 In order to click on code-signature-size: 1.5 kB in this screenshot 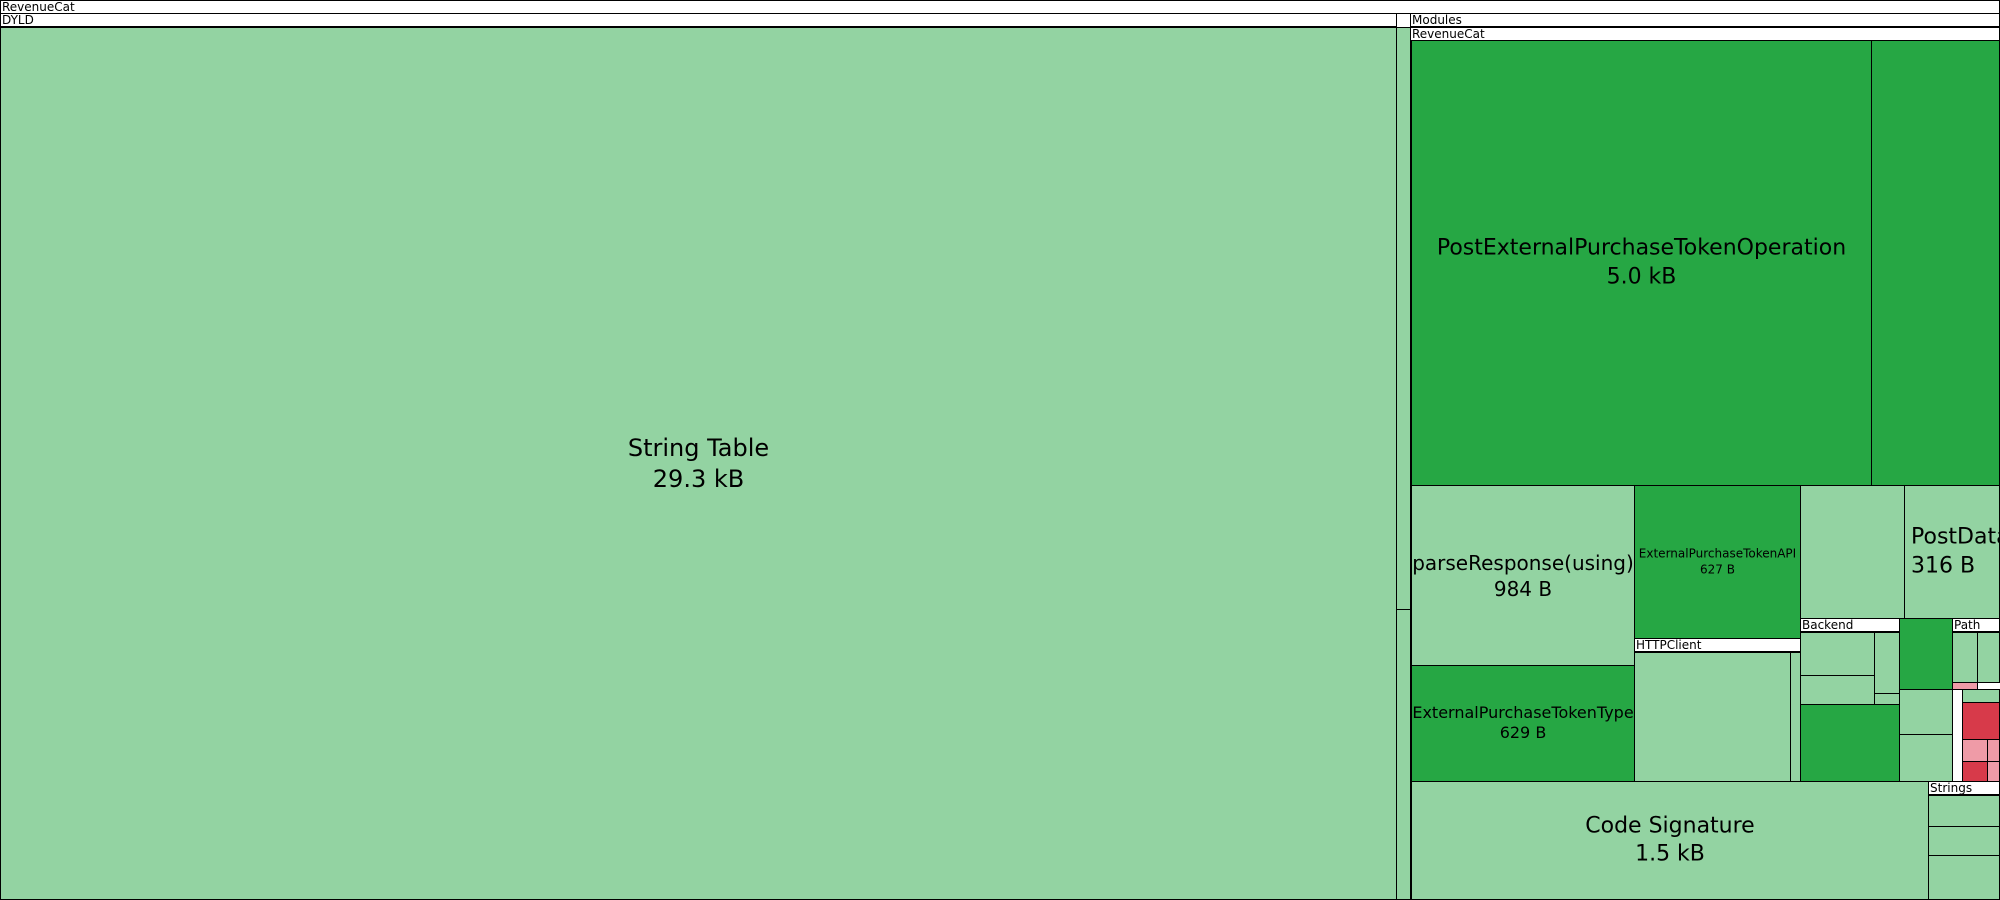, I will do `click(1670, 854)`.